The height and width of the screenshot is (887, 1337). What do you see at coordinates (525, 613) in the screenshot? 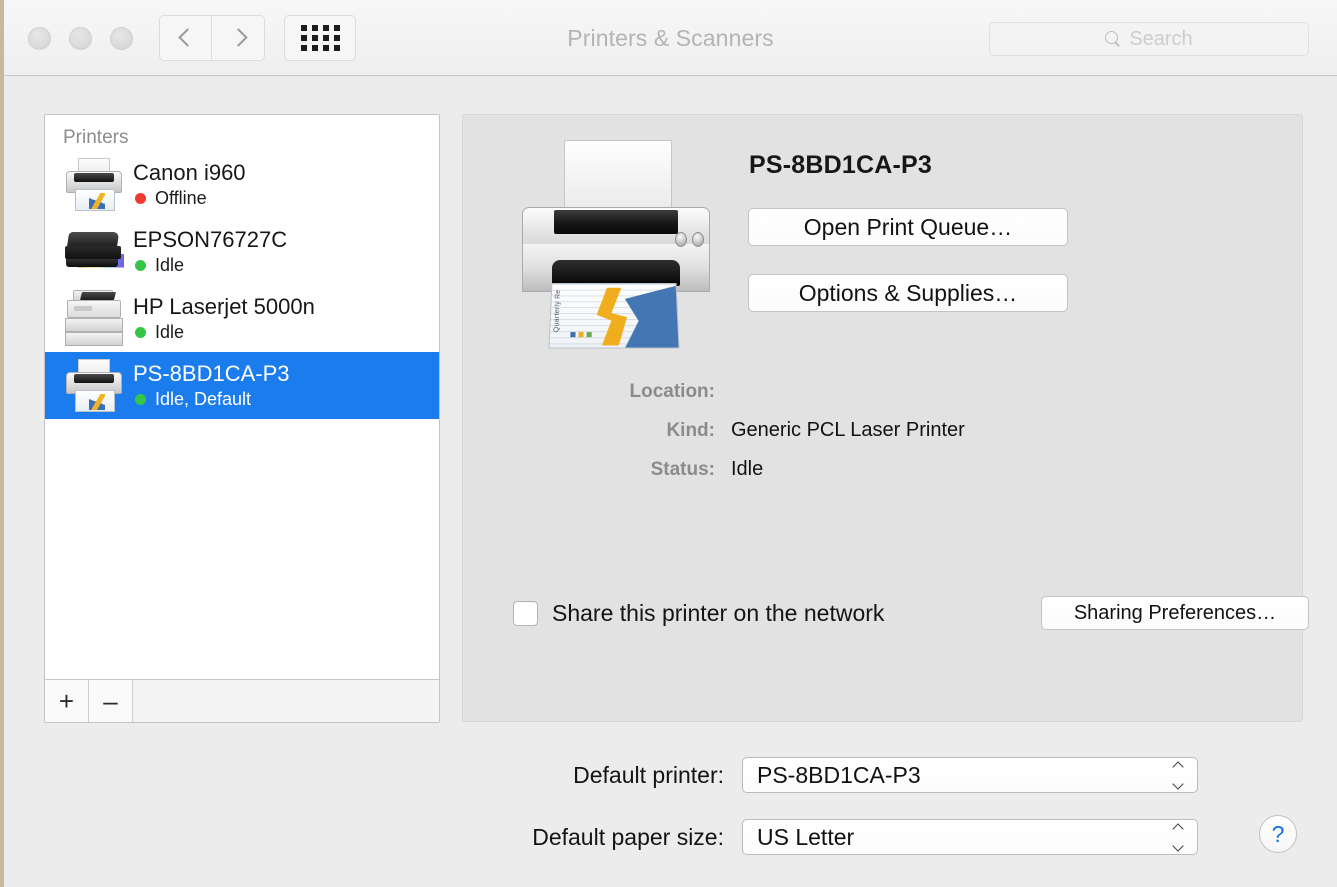
I see `share-printer-checkbox` at bounding box center [525, 613].